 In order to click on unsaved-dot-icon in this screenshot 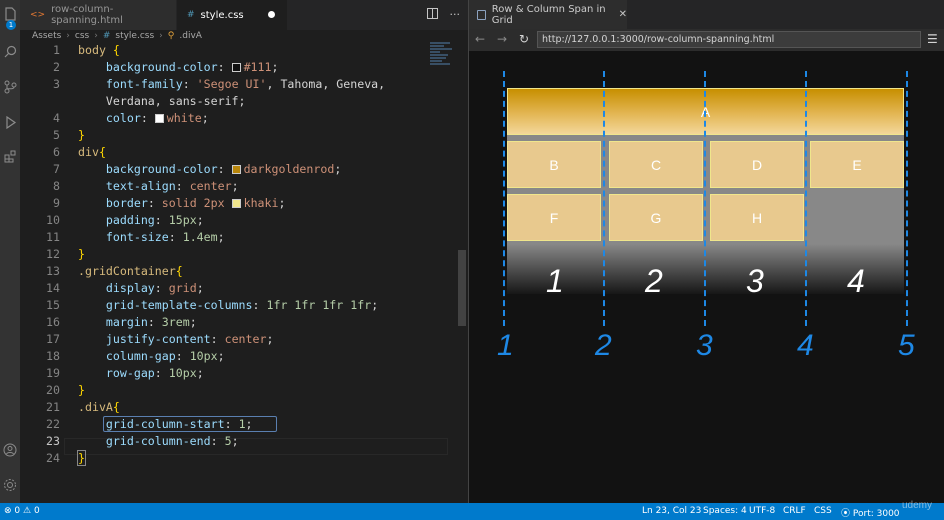, I will do `click(271, 14)`.